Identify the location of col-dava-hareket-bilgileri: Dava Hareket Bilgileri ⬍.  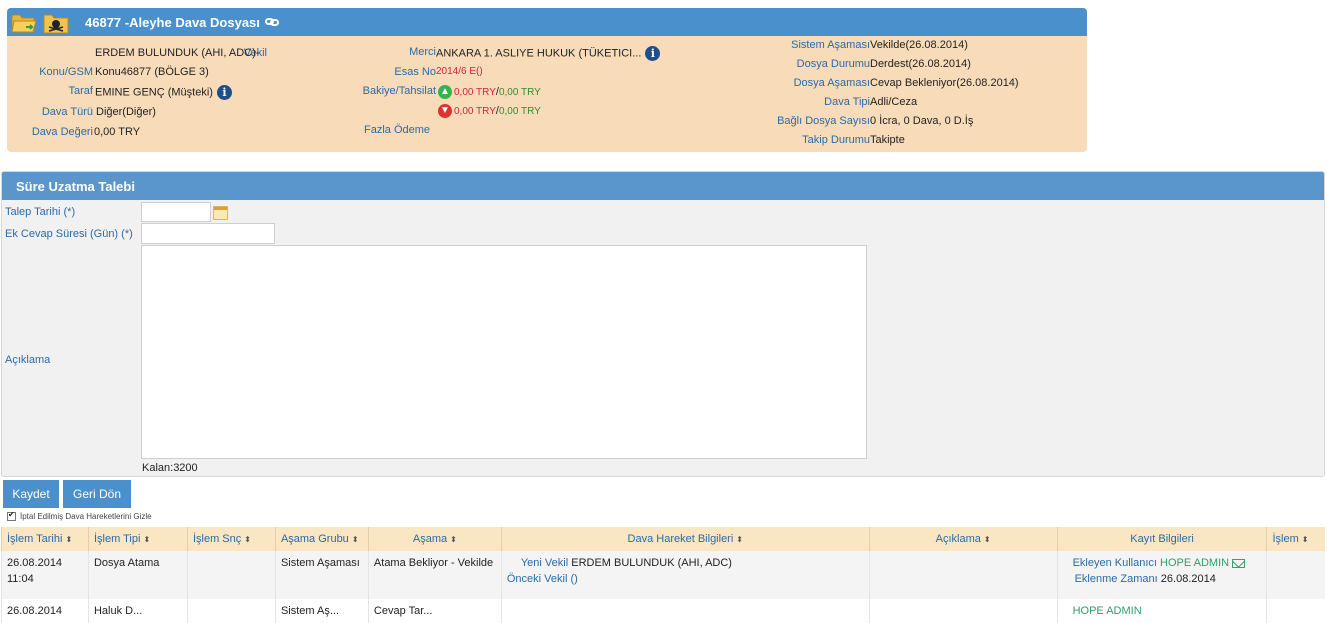
(685, 539).